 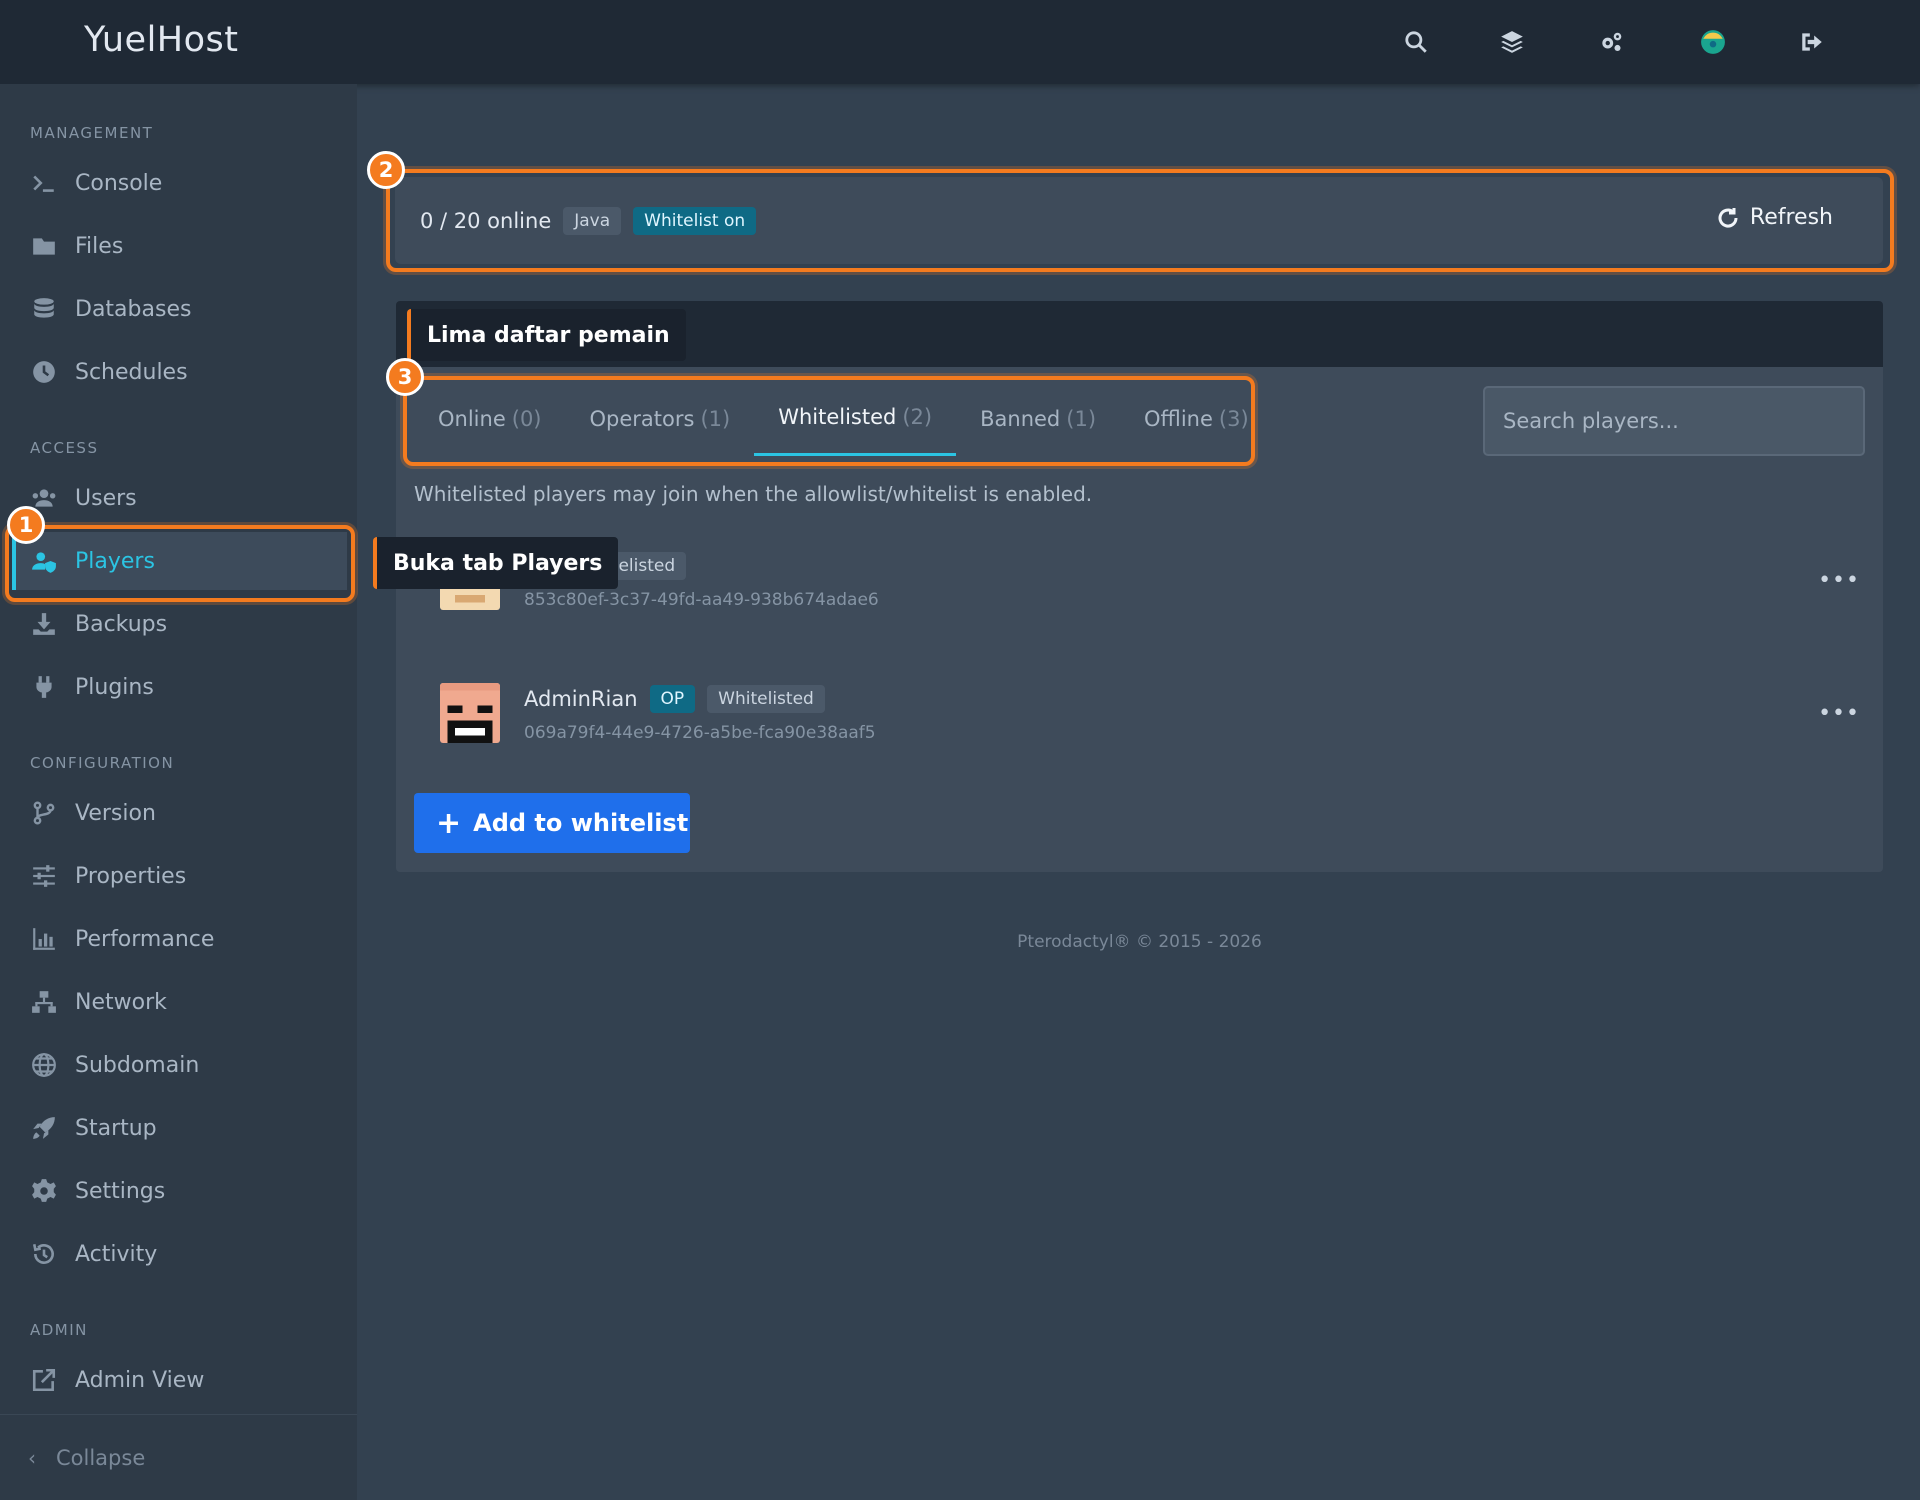 I want to click on sidebar-divider, so click(x=178, y=1414).